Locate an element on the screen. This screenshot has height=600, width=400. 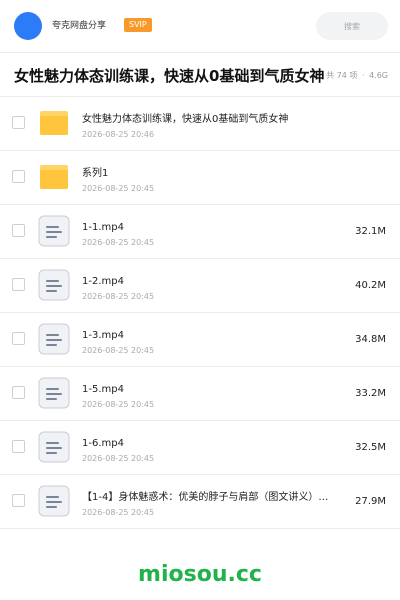
file-name: 1-1.mp4 is located at coordinates (103, 227).